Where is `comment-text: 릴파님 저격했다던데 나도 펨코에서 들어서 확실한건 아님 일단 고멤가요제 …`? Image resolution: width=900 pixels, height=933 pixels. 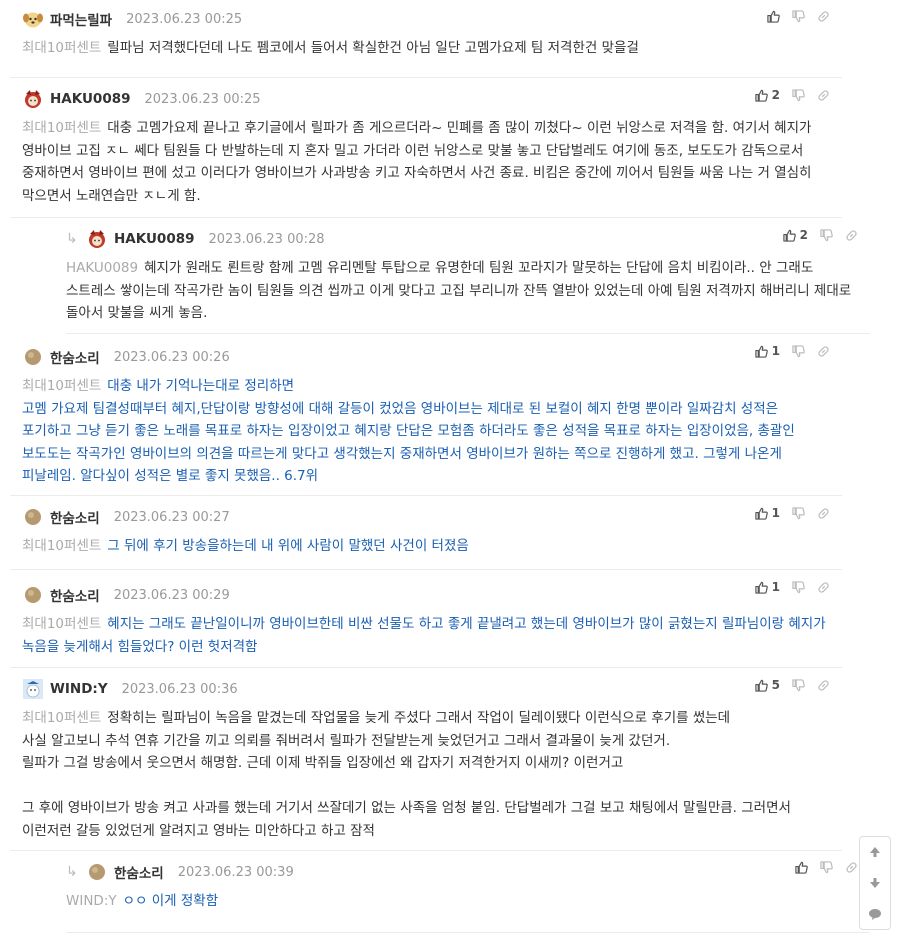
comment-text: 릴파님 저격했다던데 나도 펨코에서 들어서 확실한건 아님 일단 고멤가요제 … is located at coordinates (373, 48).